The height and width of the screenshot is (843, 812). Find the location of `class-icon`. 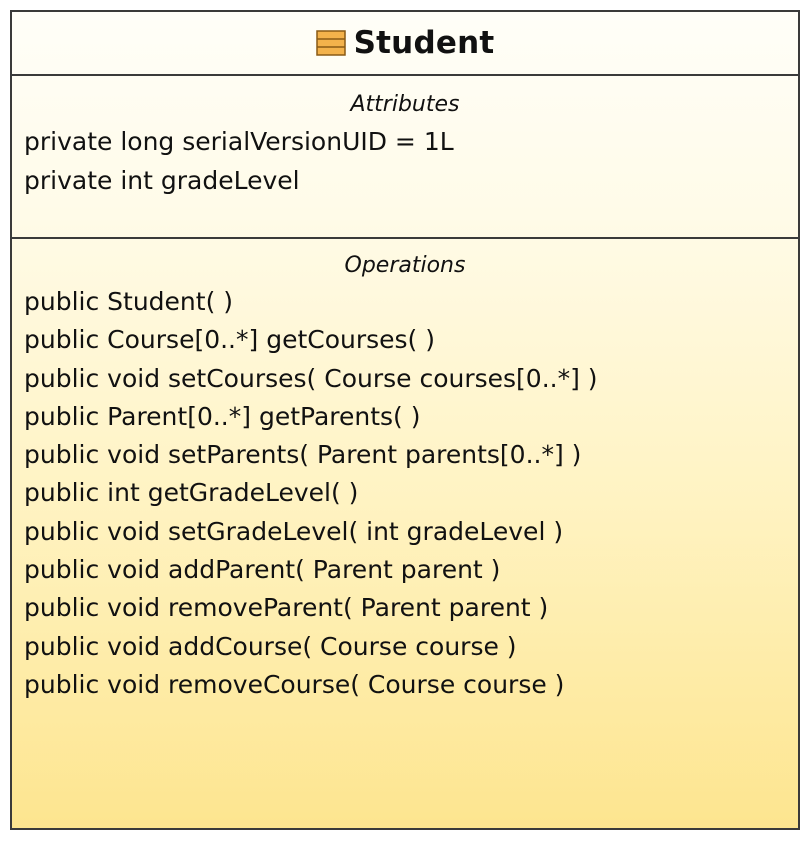

class-icon is located at coordinates (330, 43).